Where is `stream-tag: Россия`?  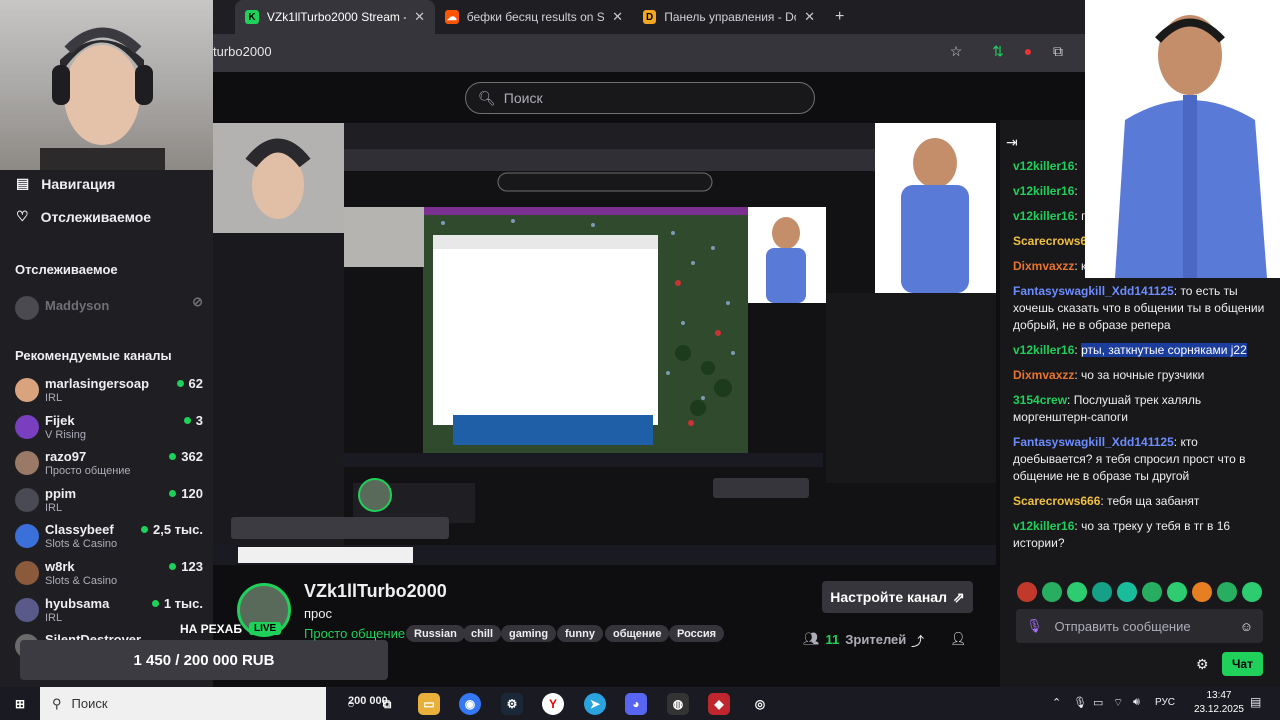
stream-tag: Россия is located at coordinates (697, 633).